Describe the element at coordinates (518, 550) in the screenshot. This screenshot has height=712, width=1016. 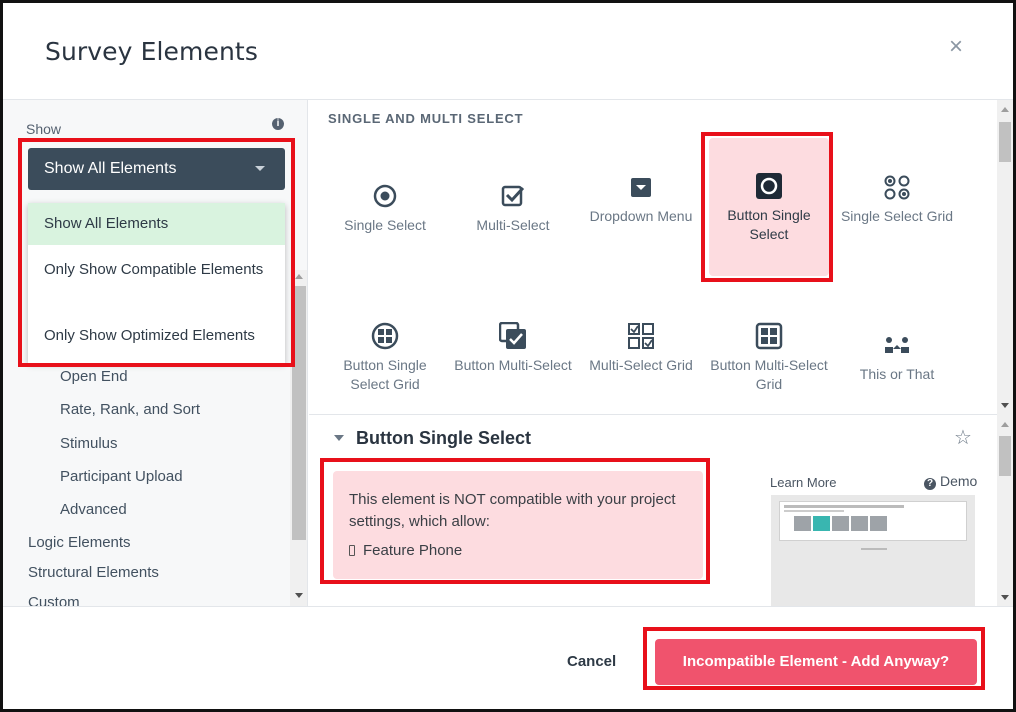
I see `allowed-device: Feature Phone` at that location.